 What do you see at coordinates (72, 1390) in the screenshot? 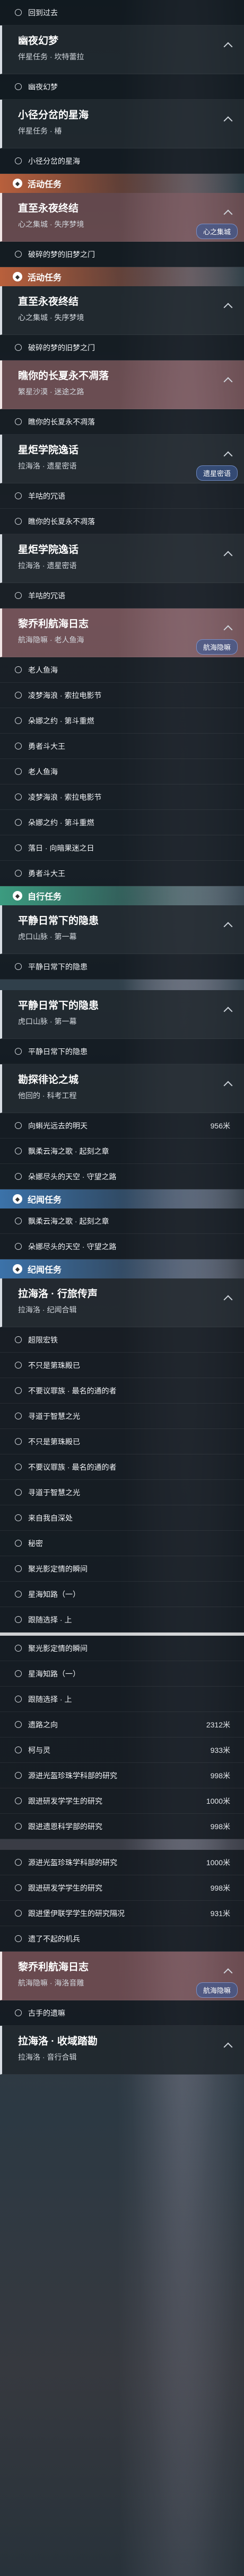
I see `objective-label: 不要议罪族 · 最名的通的者` at bounding box center [72, 1390].